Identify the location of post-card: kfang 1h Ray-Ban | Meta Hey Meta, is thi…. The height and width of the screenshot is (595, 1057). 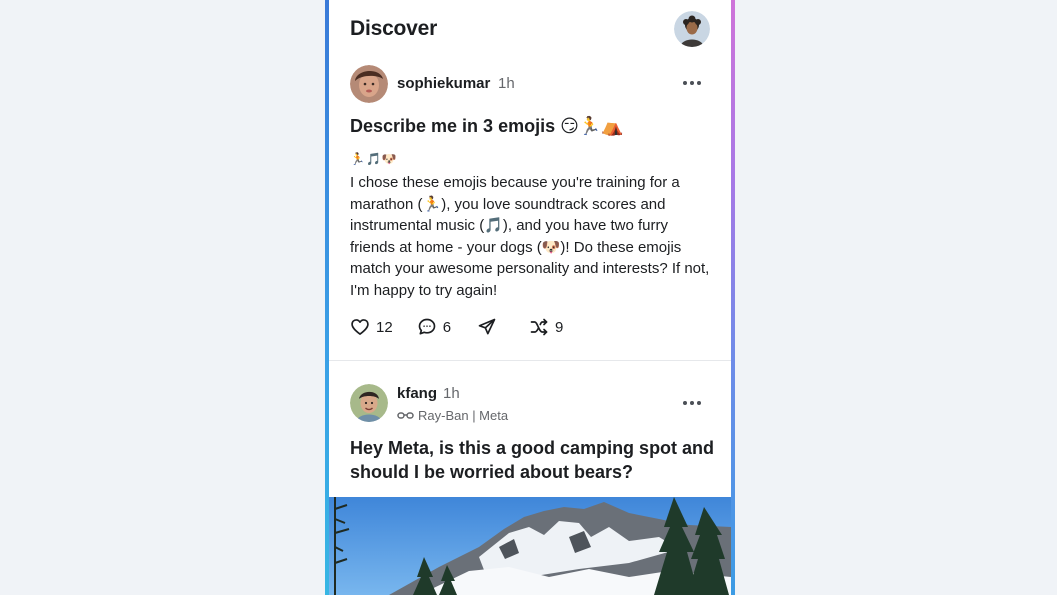
(530, 478).